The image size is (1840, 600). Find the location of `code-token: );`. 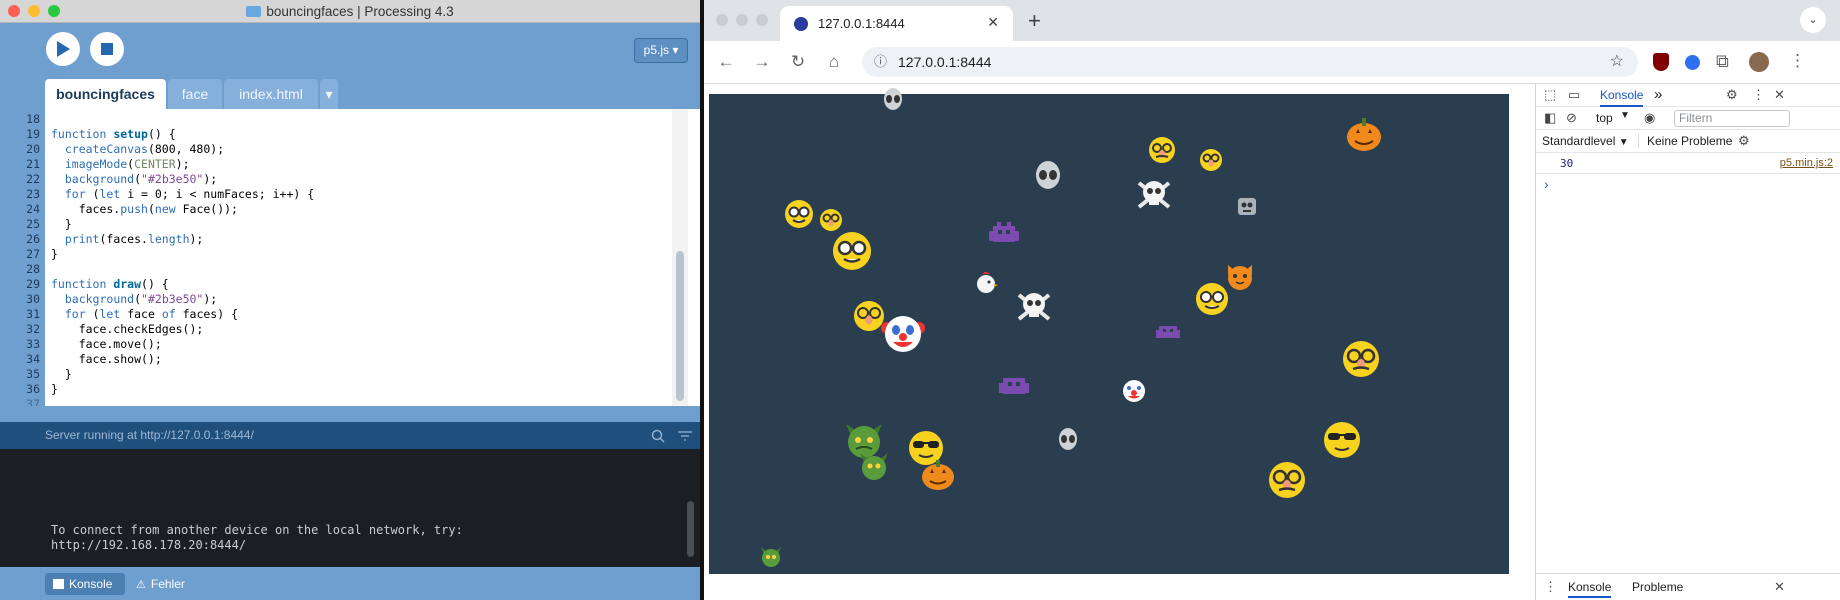

code-token: ); is located at coordinates (196, 239).